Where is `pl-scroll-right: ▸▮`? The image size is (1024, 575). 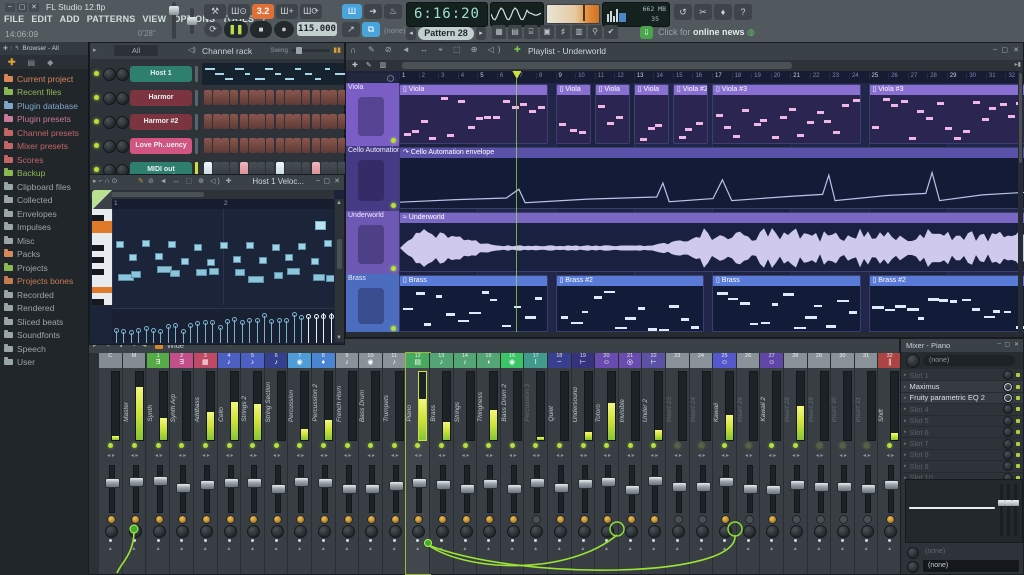 pl-scroll-right: ▸▮ is located at coordinates (1018, 64).